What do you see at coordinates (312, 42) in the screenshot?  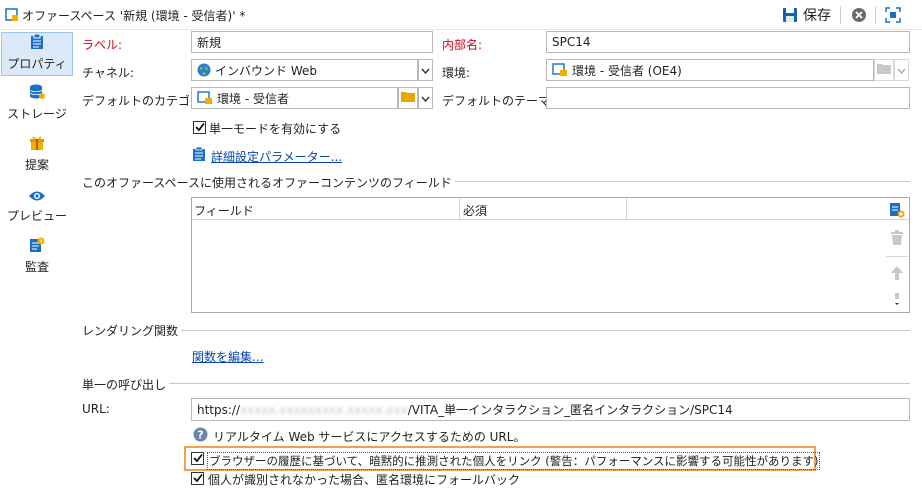 I see `label-input: 新規` at bounding box center [312, 42].